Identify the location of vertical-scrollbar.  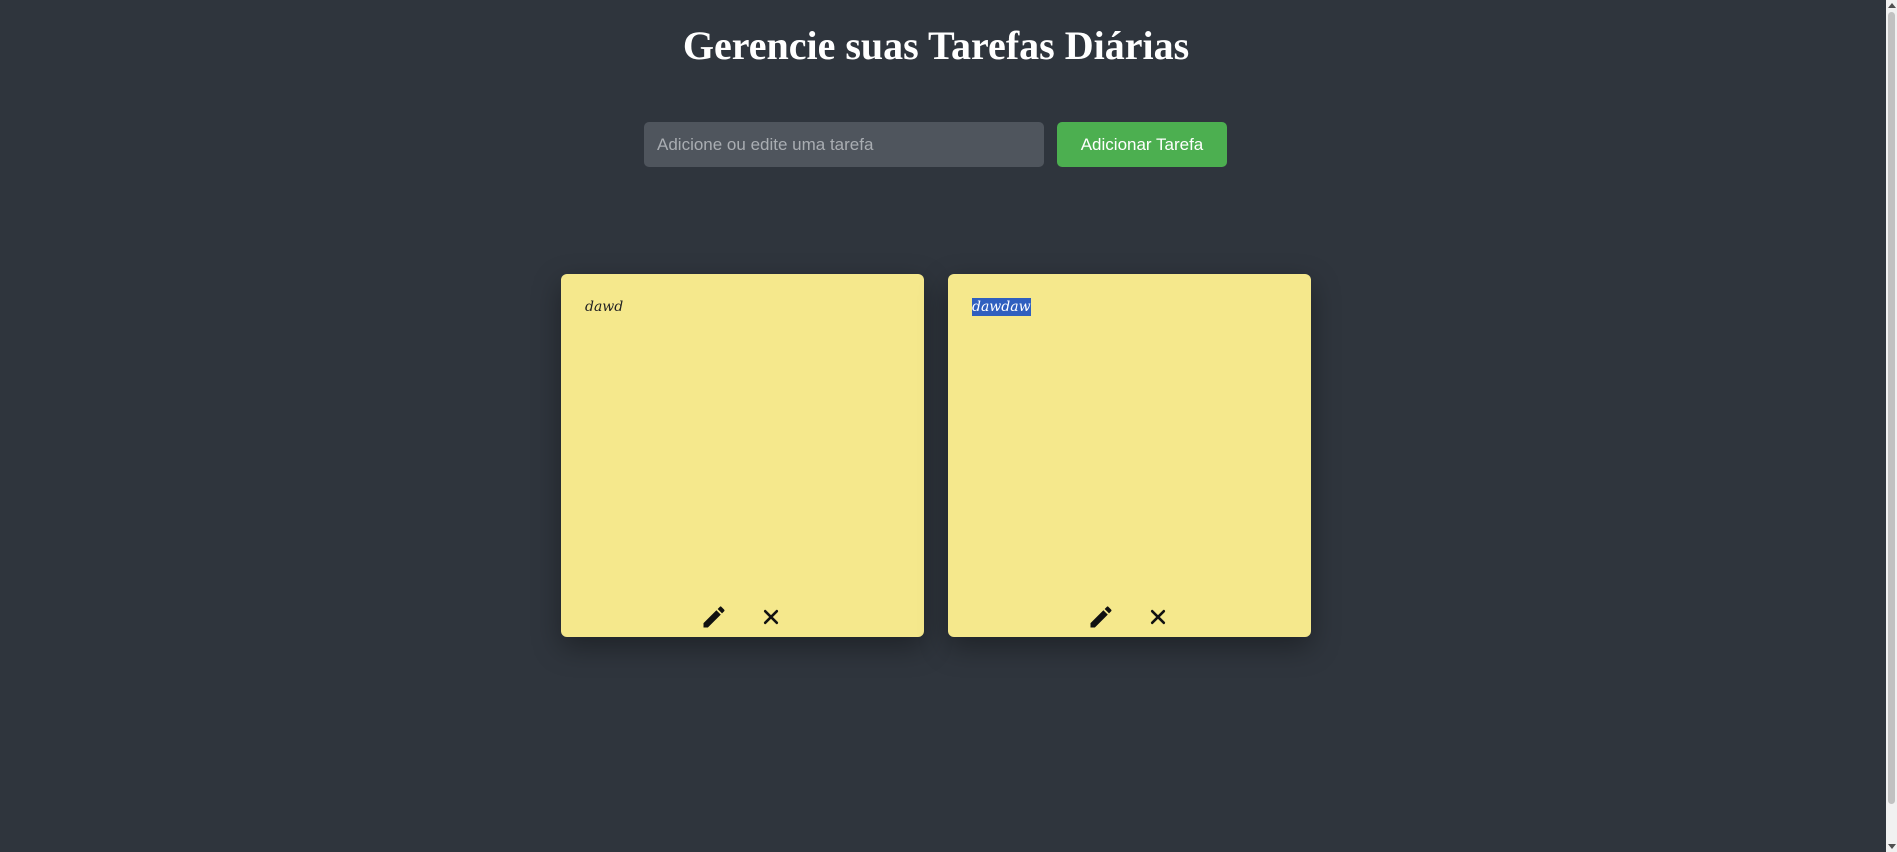
(1891, 426).